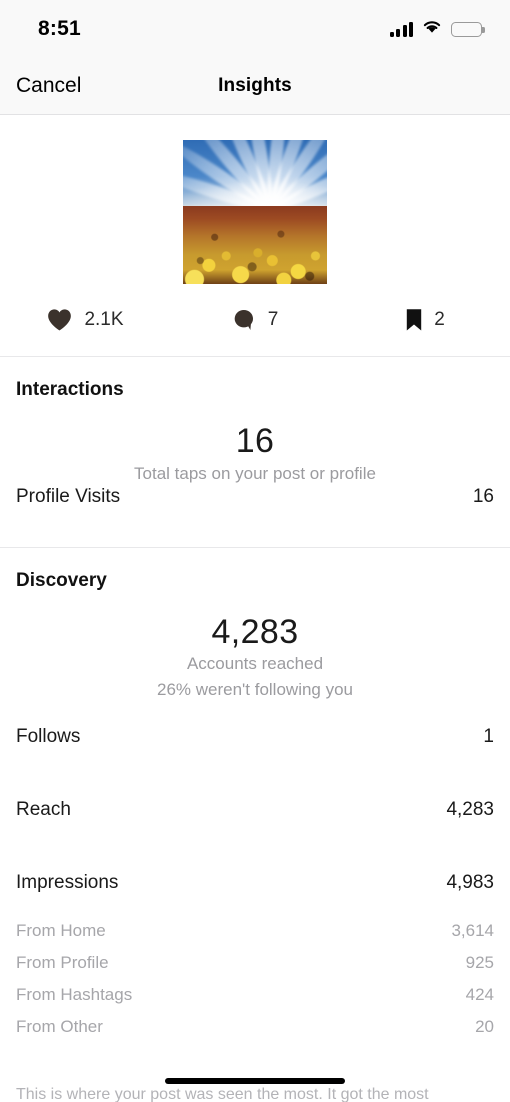  I want to click on thumbnail-sky, so click(255, 173).